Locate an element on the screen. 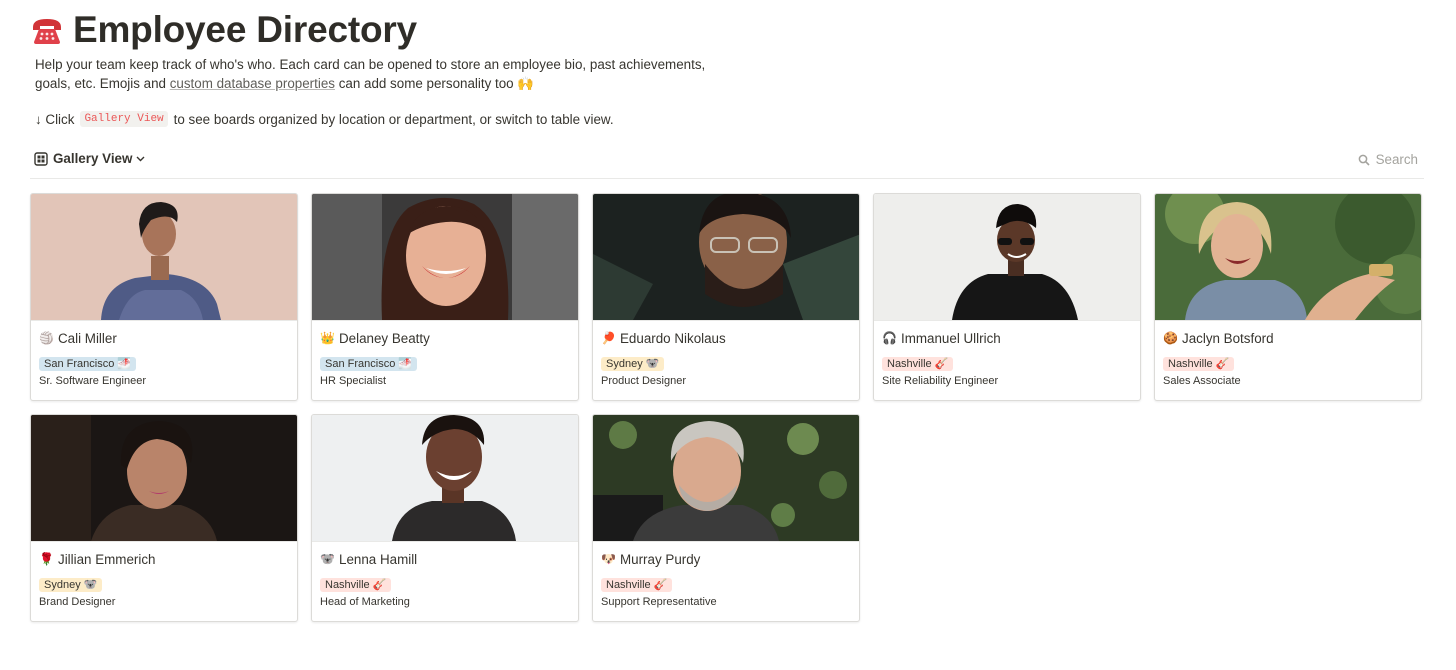  gallery-view-code: Gallery View is located at coordinates (124, 119).